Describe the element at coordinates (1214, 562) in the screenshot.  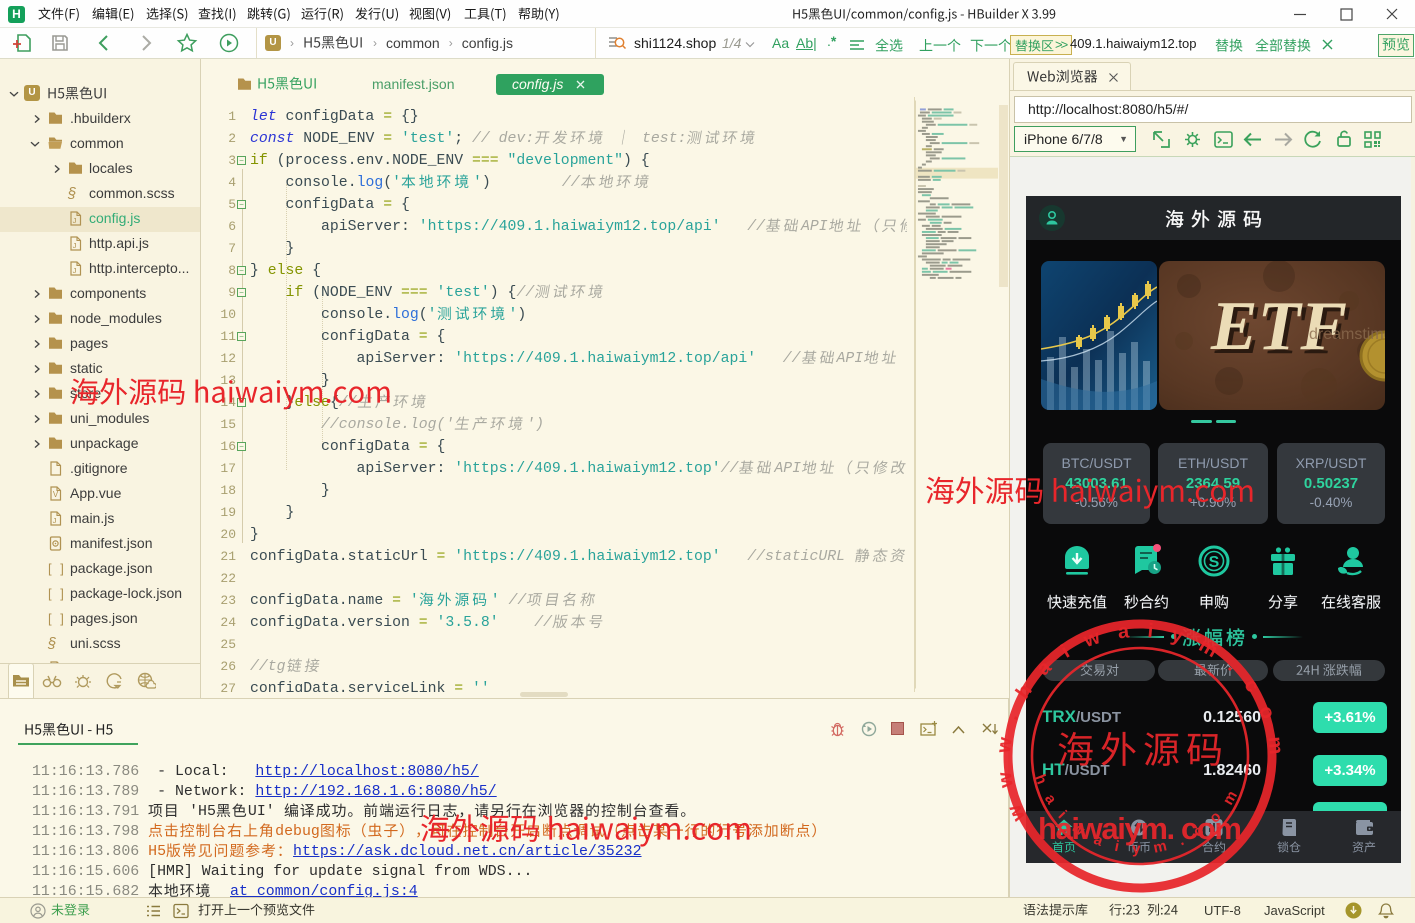
I see `svg-text: S` at that location.